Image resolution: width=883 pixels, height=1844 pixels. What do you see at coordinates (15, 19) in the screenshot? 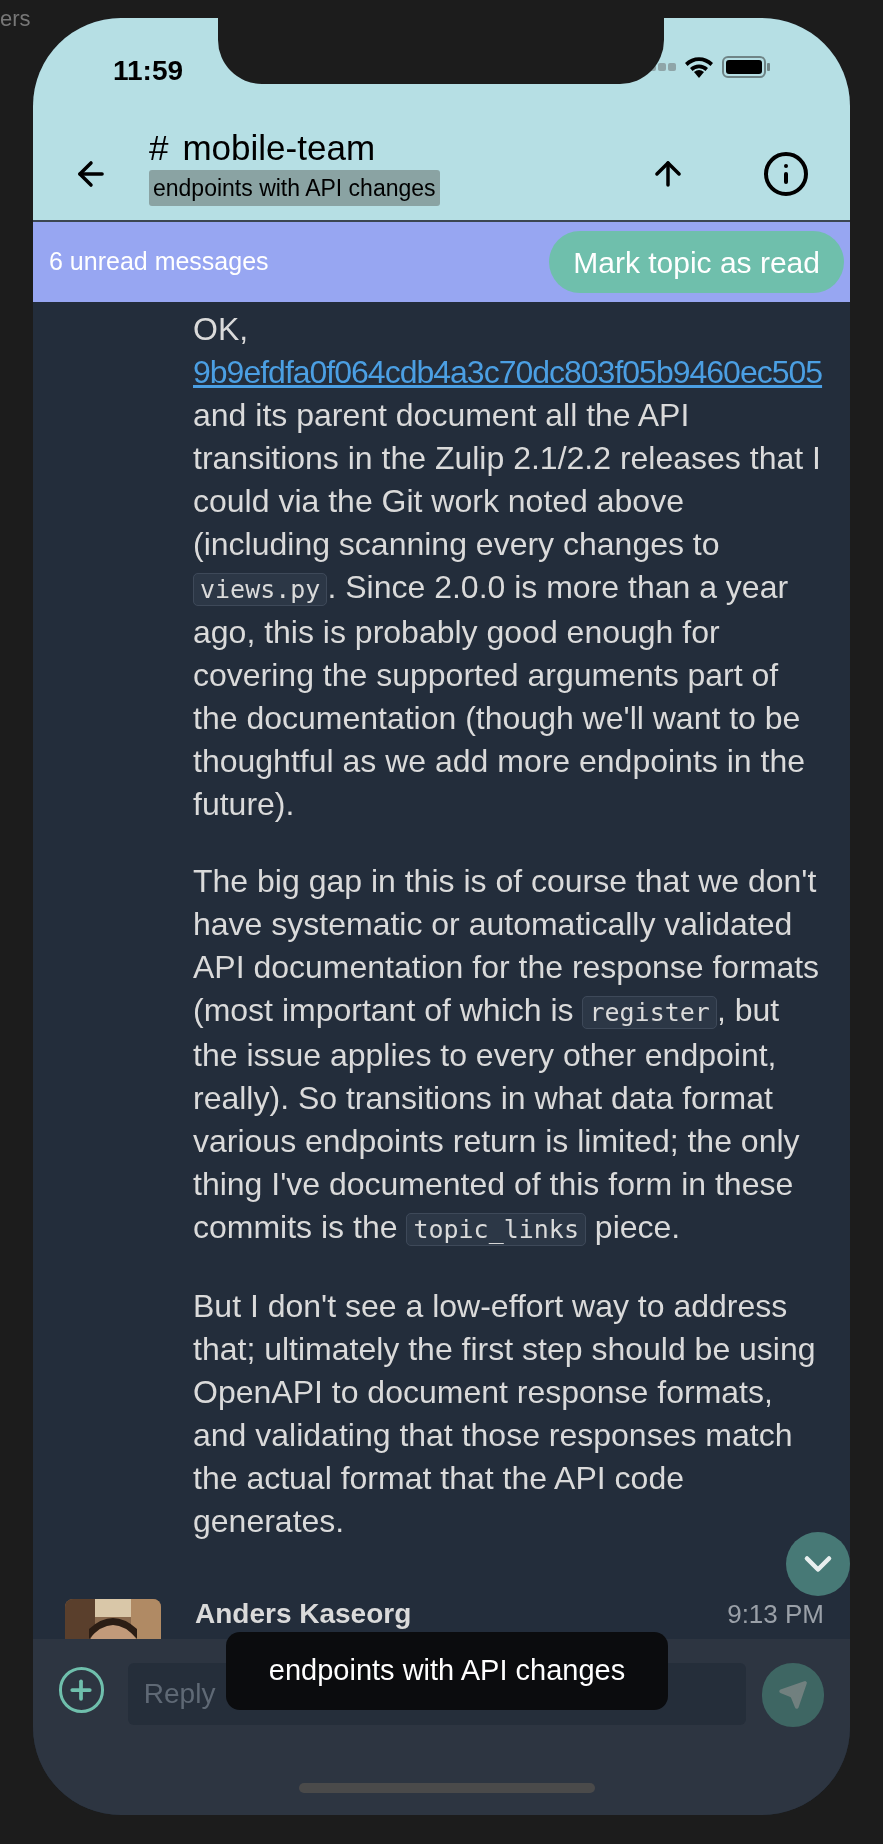
I see `background-text: ers` at bounding box center [15, 19].